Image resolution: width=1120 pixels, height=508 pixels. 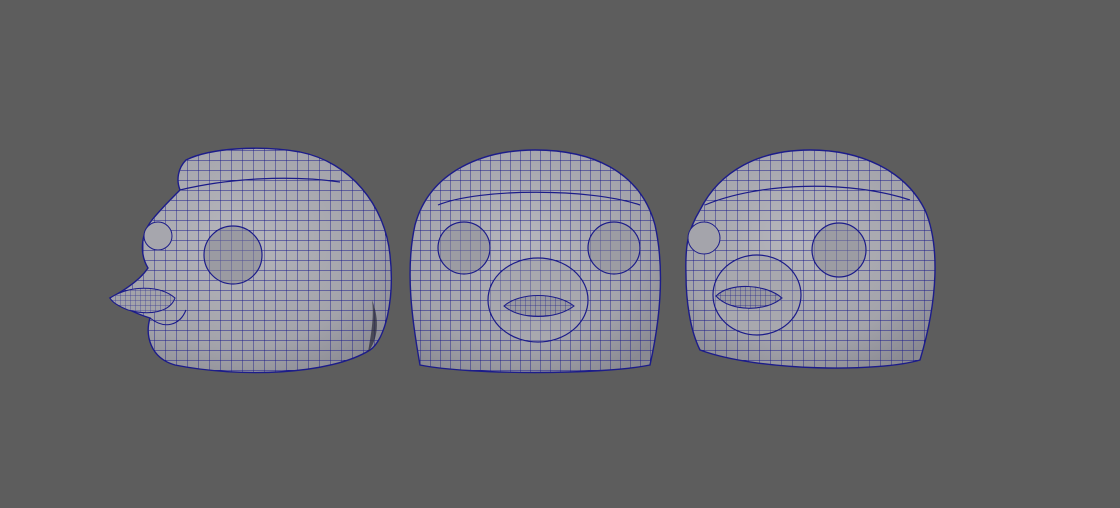 I want to click on head-tq-eye-far, so click(x=704, y=238).